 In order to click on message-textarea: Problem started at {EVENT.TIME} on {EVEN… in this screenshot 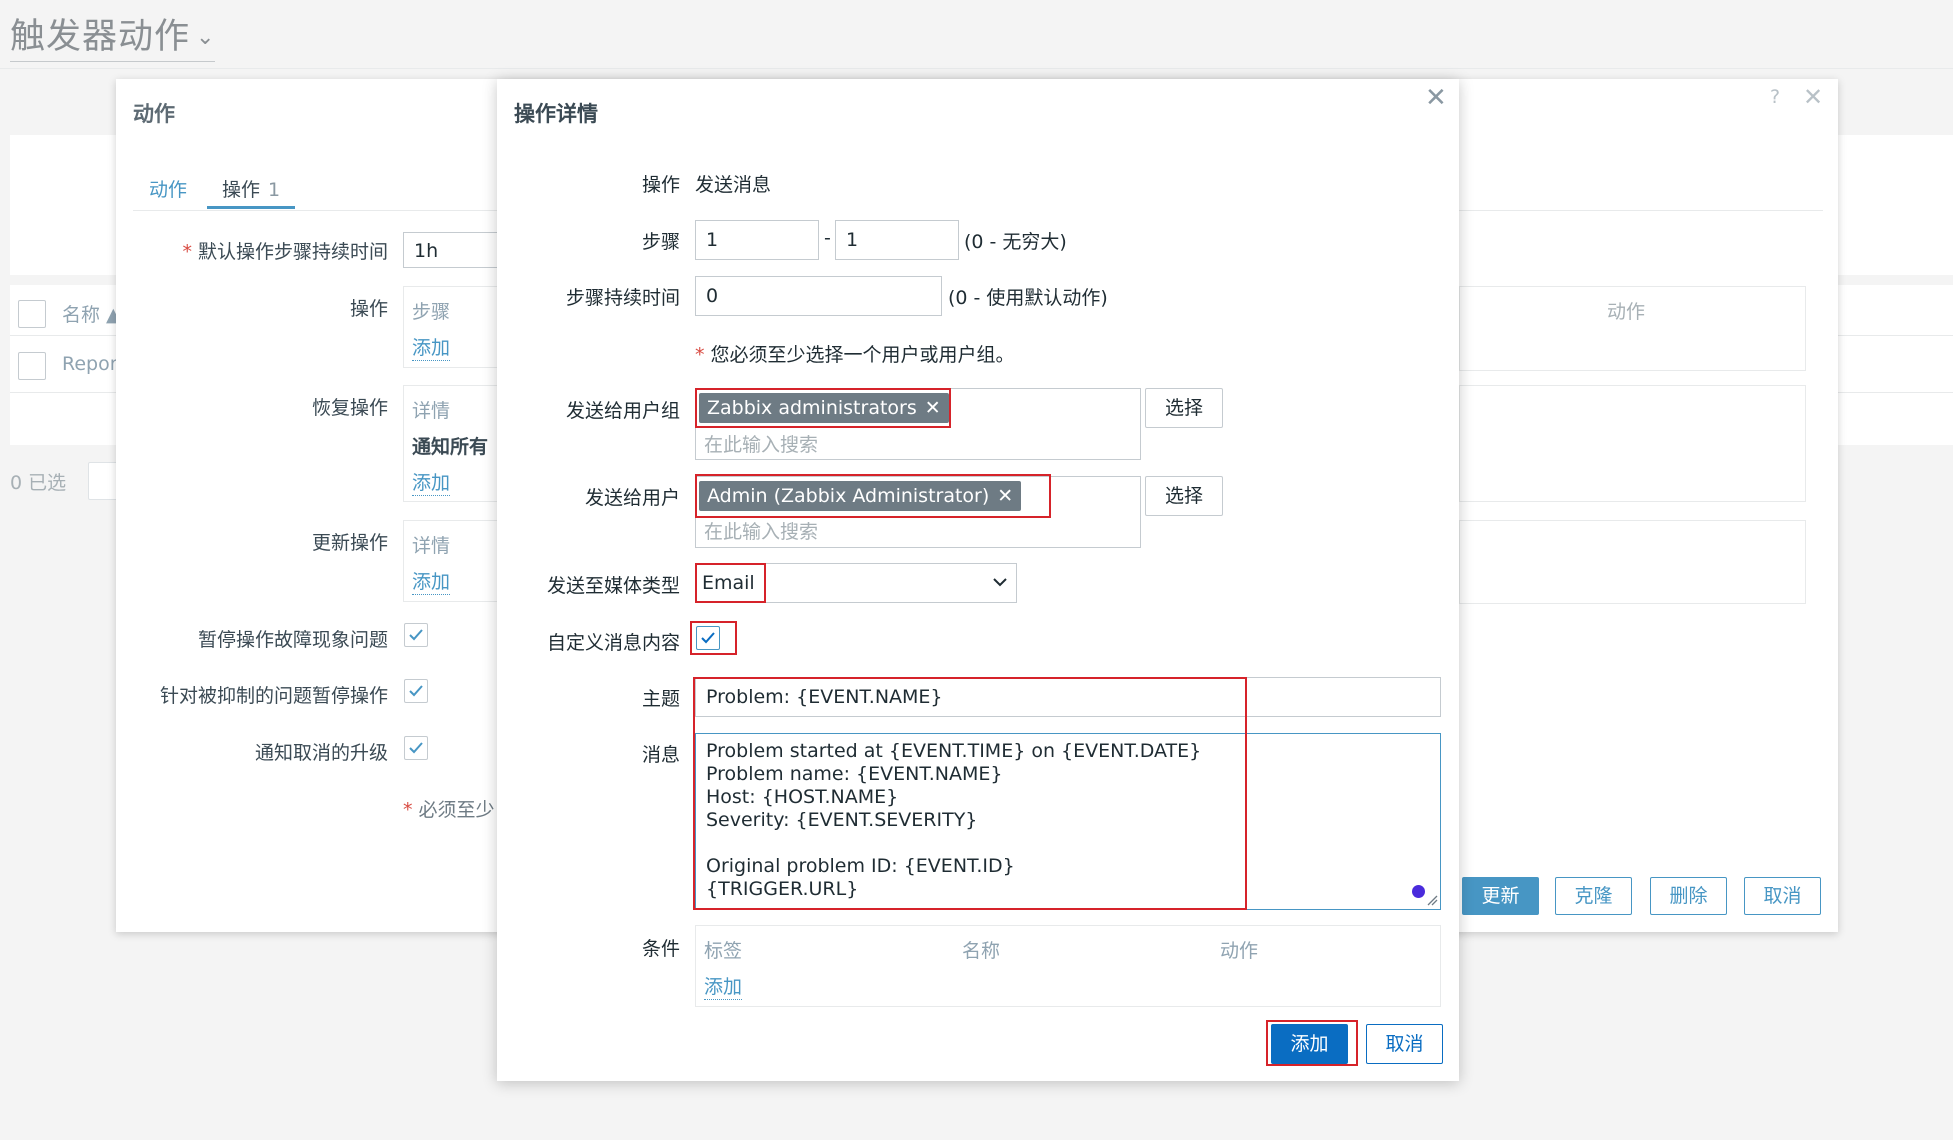, I will do `click(1068, 821)`.